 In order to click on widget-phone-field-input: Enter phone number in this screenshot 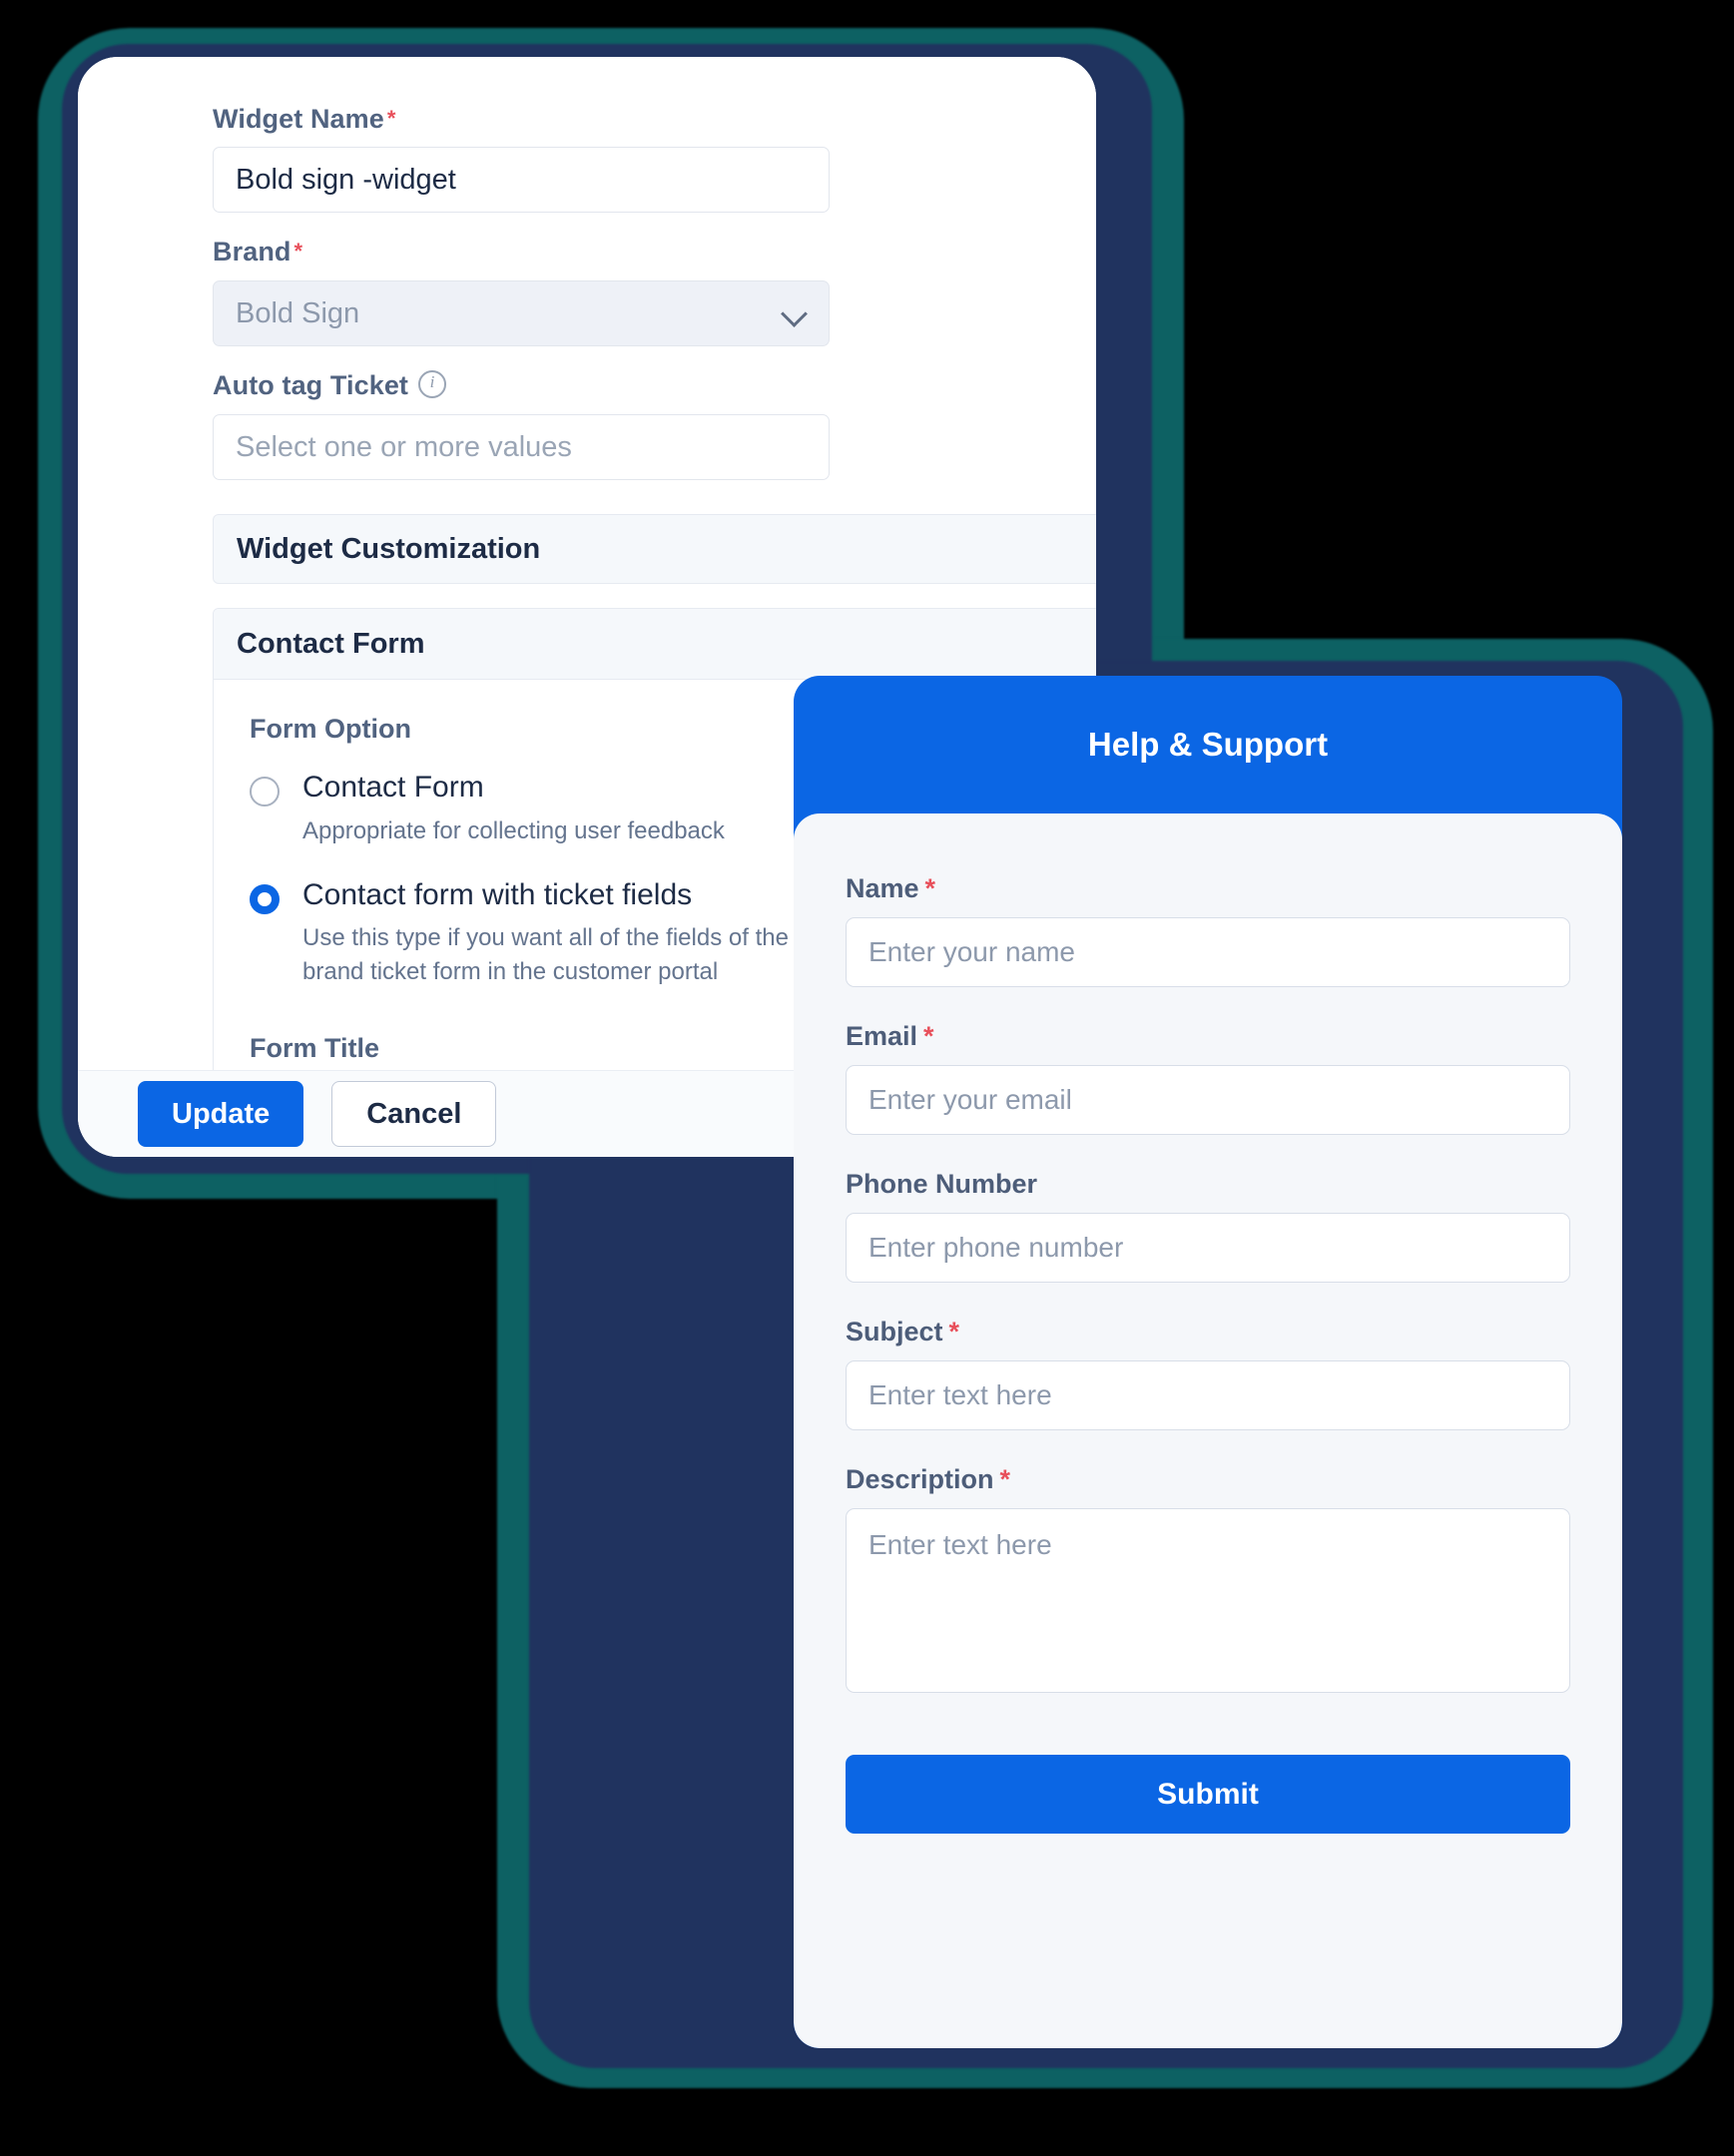, I will do `click(1208, 1248)`.